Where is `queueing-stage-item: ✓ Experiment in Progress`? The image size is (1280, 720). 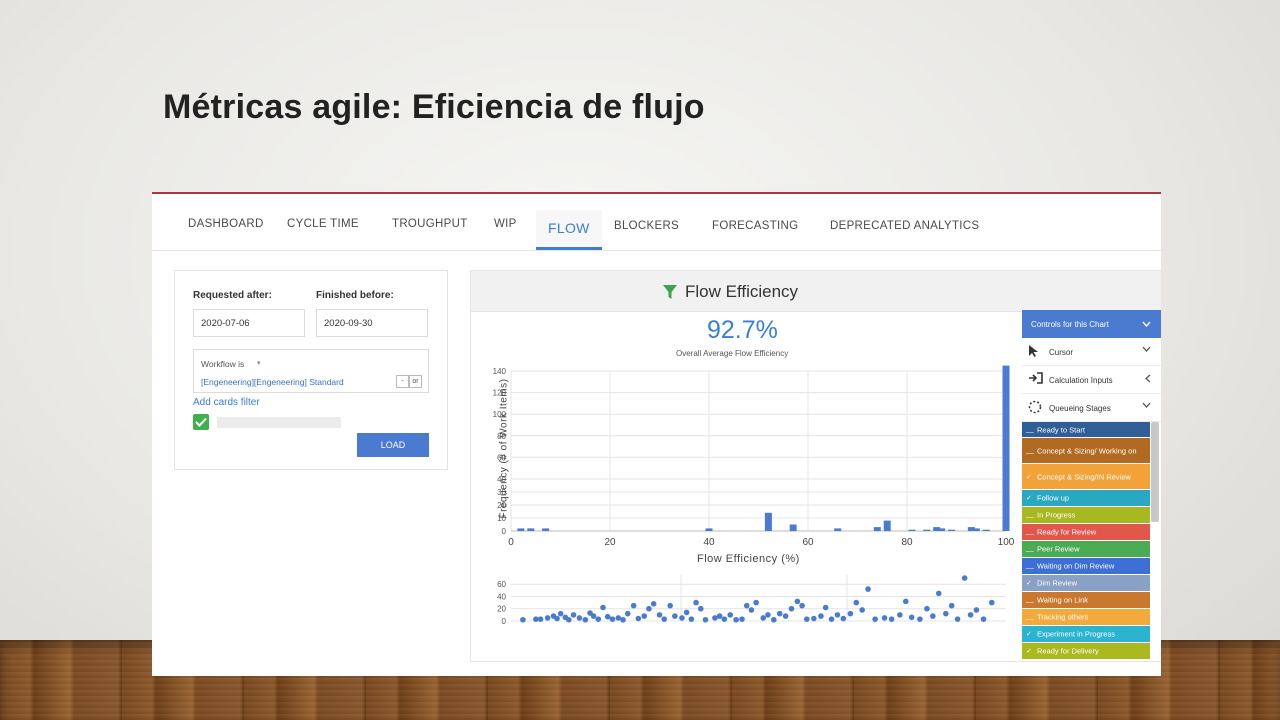
queueing-stage-item: ✓ Experiment in Progress is located at coordinates (1086, 634).